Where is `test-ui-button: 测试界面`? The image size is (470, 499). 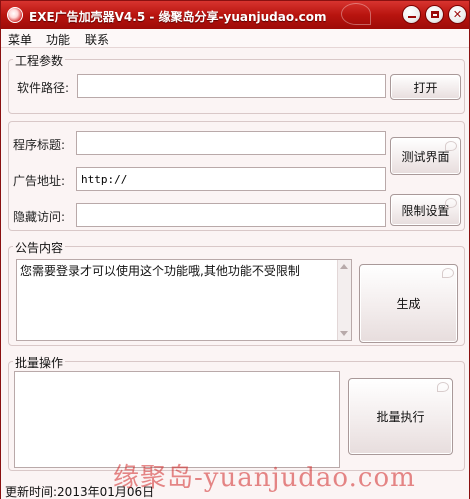 test-ui-button: 测试界面 is located at coordinates (425, 156).